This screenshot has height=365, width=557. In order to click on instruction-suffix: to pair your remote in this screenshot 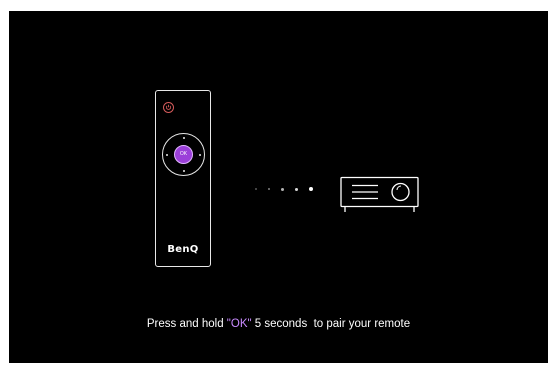, I will do `click(360, 324)`.